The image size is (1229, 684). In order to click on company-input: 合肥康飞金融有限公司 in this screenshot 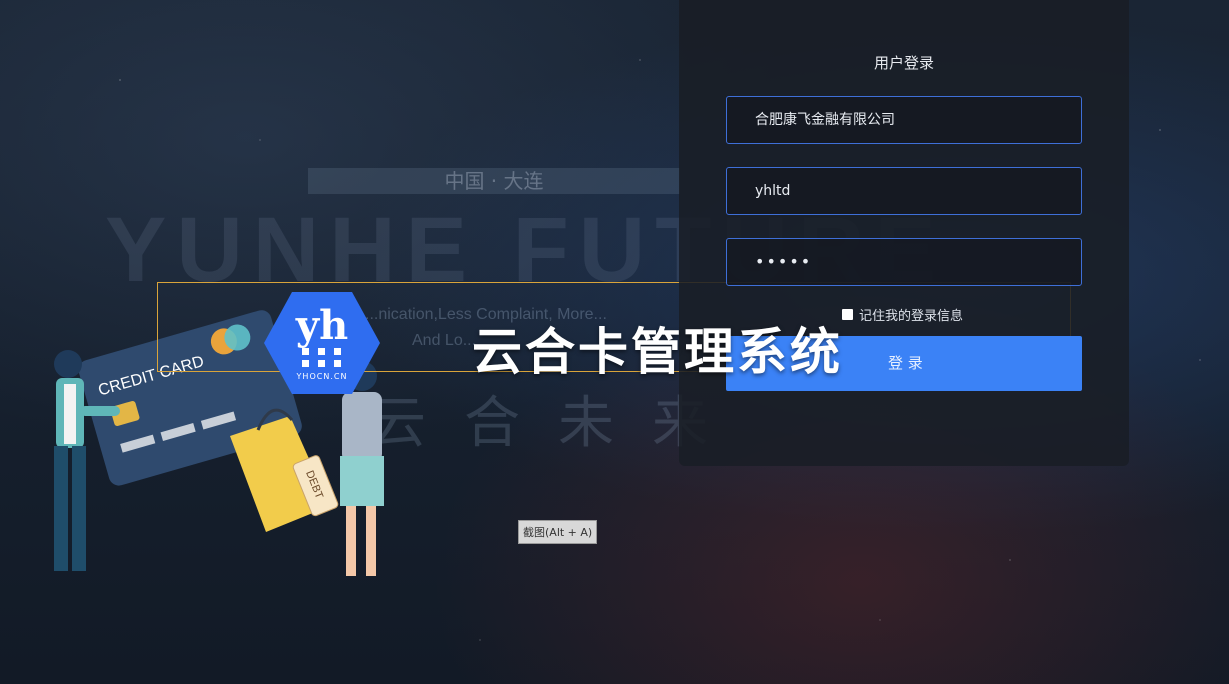, I will do `click(904, 120)`.